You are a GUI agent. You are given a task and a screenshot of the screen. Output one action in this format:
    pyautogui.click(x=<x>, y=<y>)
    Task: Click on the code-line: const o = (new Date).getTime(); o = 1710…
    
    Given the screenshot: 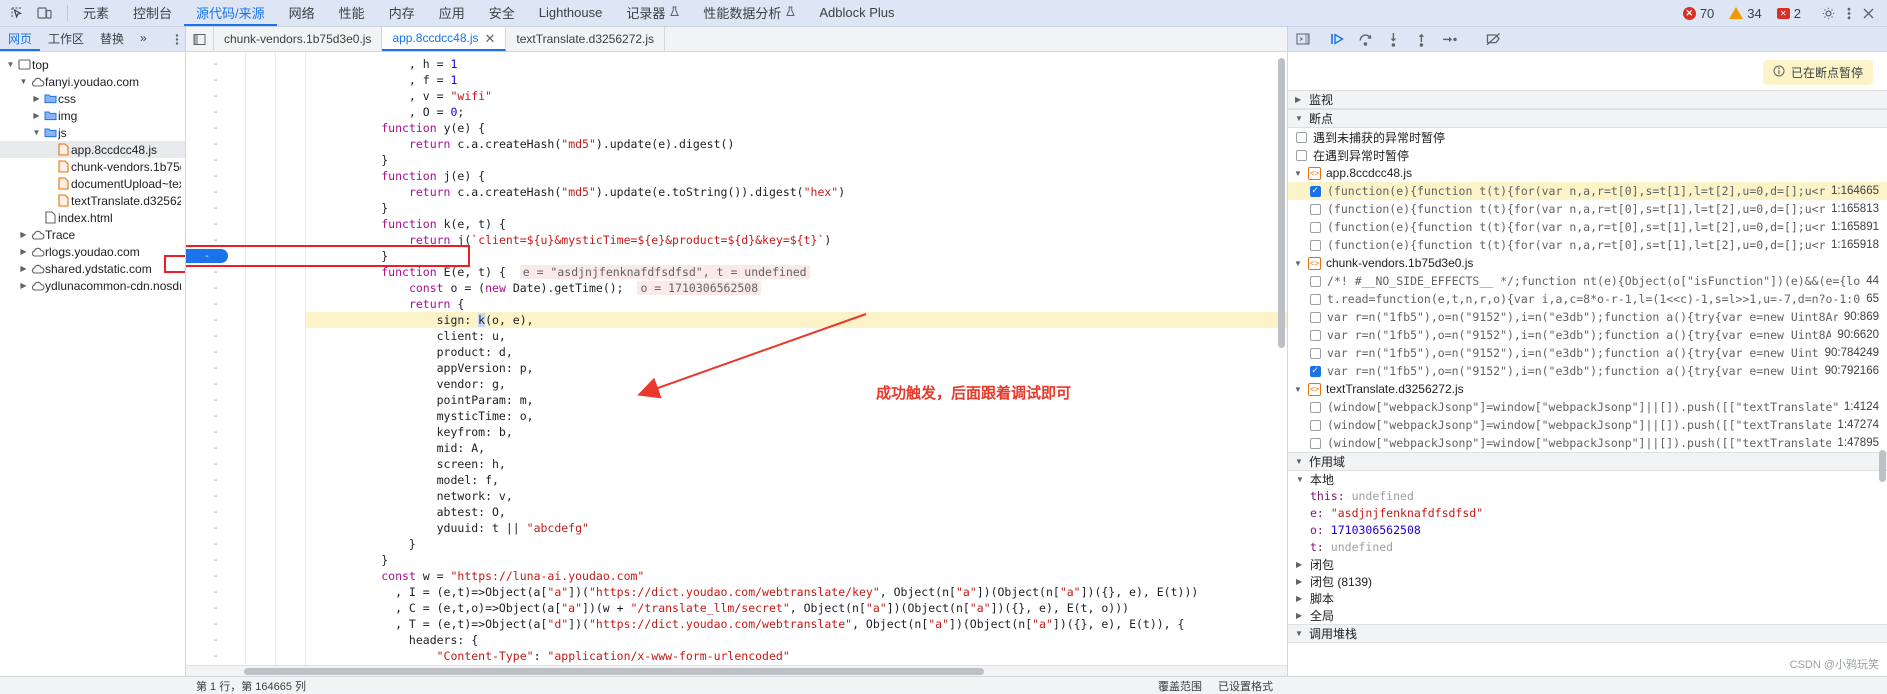 What is the action you would take?
    pyautogui.click(x=796, y=288)
    